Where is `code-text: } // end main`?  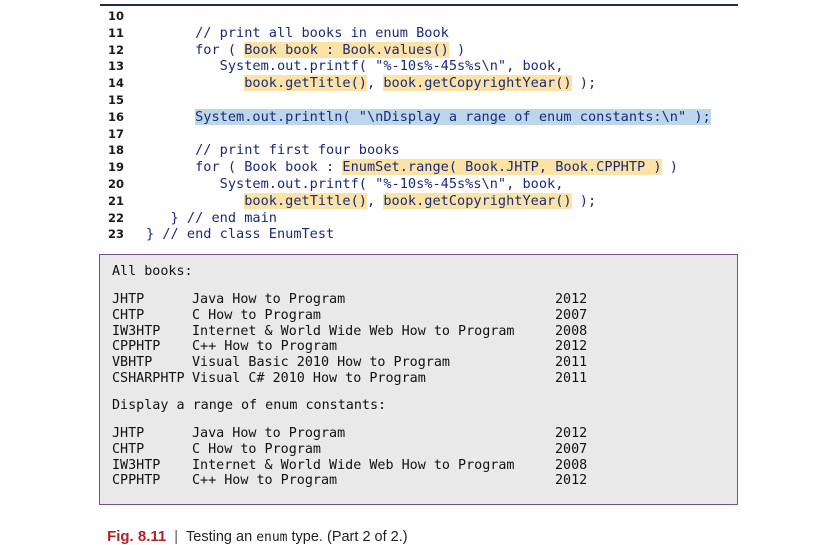 code-text: } // end main is located at coordinates (211, 218).